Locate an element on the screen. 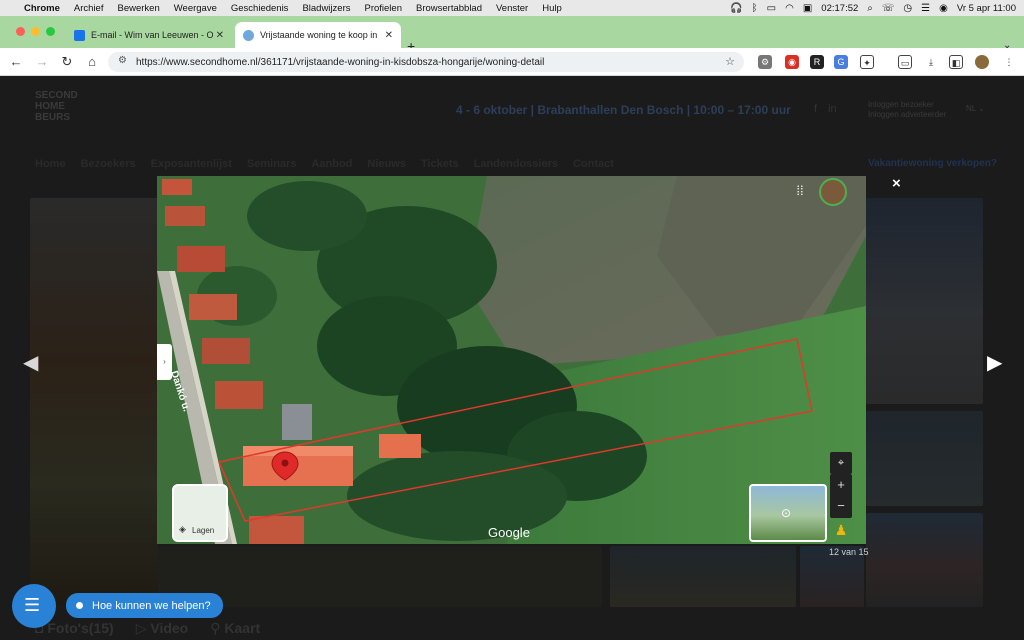 Image resolution: width=1024 pixels, height=640 pixels. photo-counter: 12 van 15 is located at coordinates (849, 552).